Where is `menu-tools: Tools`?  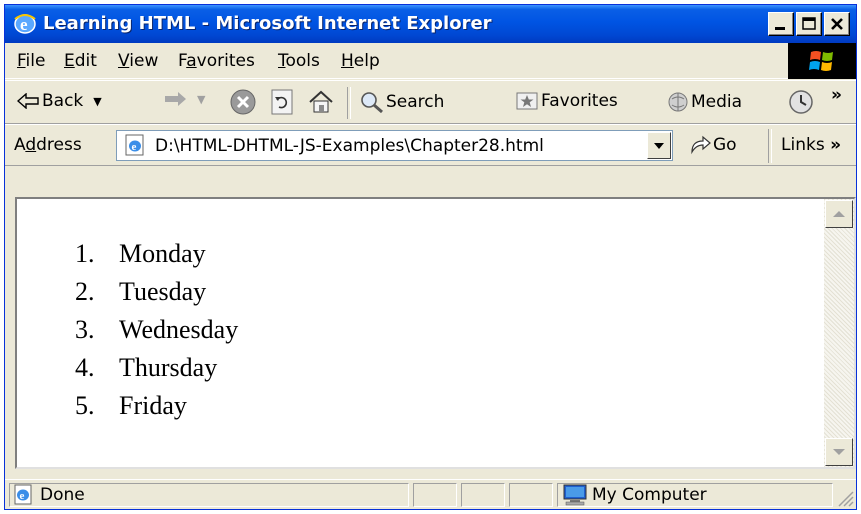 menu-tools: Tools is located at coordinates (299, 61).